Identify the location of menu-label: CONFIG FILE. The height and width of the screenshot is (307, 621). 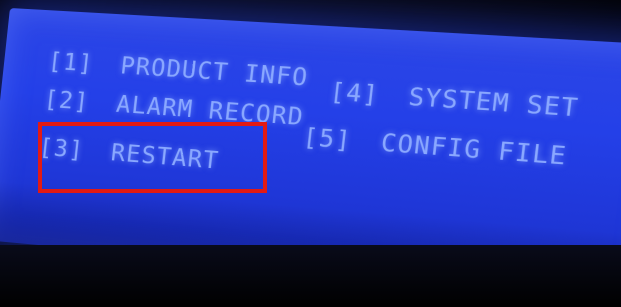
(474, 150).